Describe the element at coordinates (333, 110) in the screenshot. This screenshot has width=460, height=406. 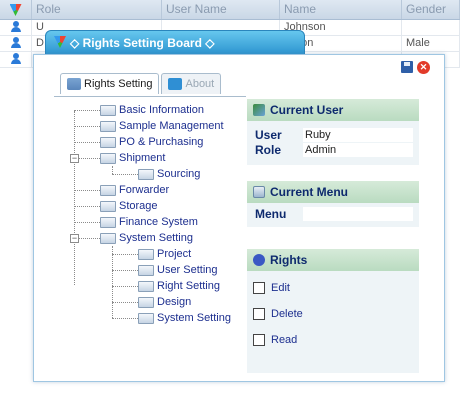
I see `current-user-header: Current User` at that location.